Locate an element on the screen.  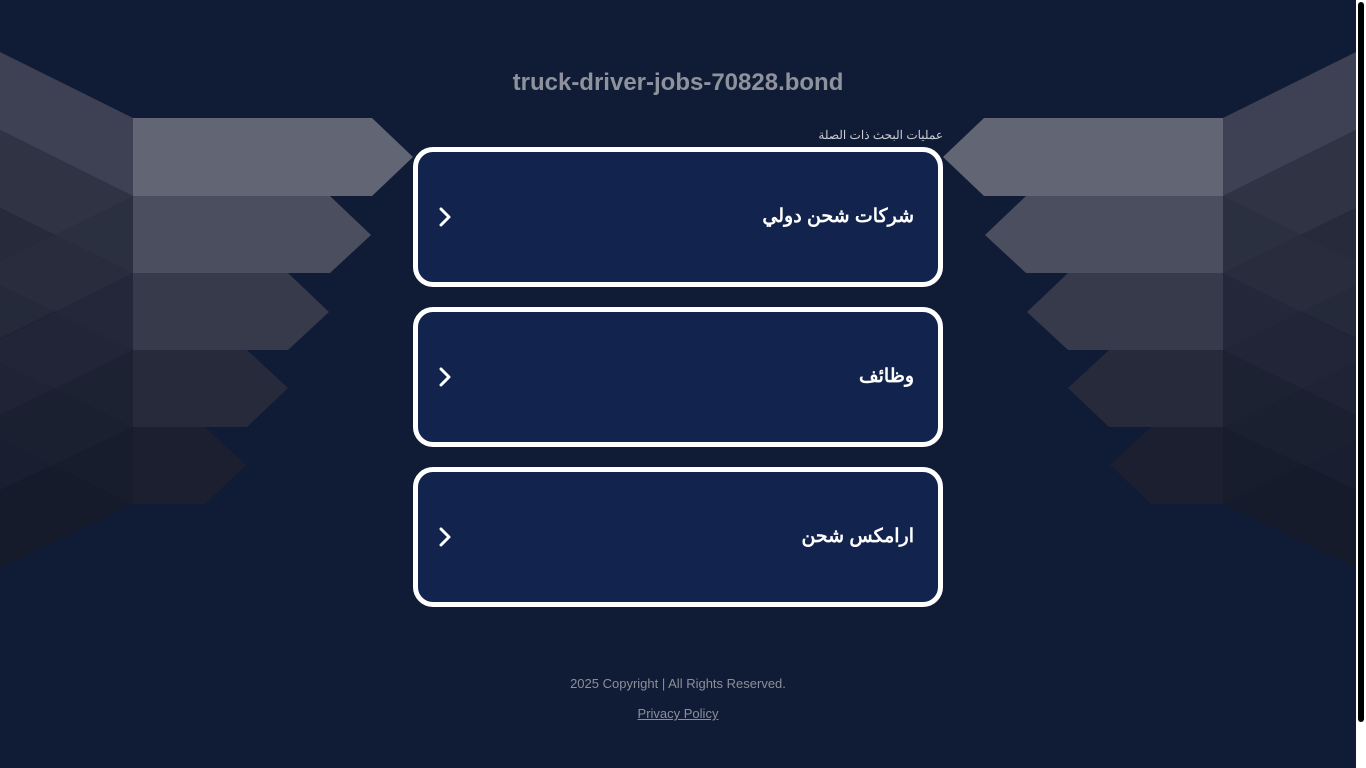
domain-title: truck-driver-jobs-70828.bond is located at coordinates (678, 82).